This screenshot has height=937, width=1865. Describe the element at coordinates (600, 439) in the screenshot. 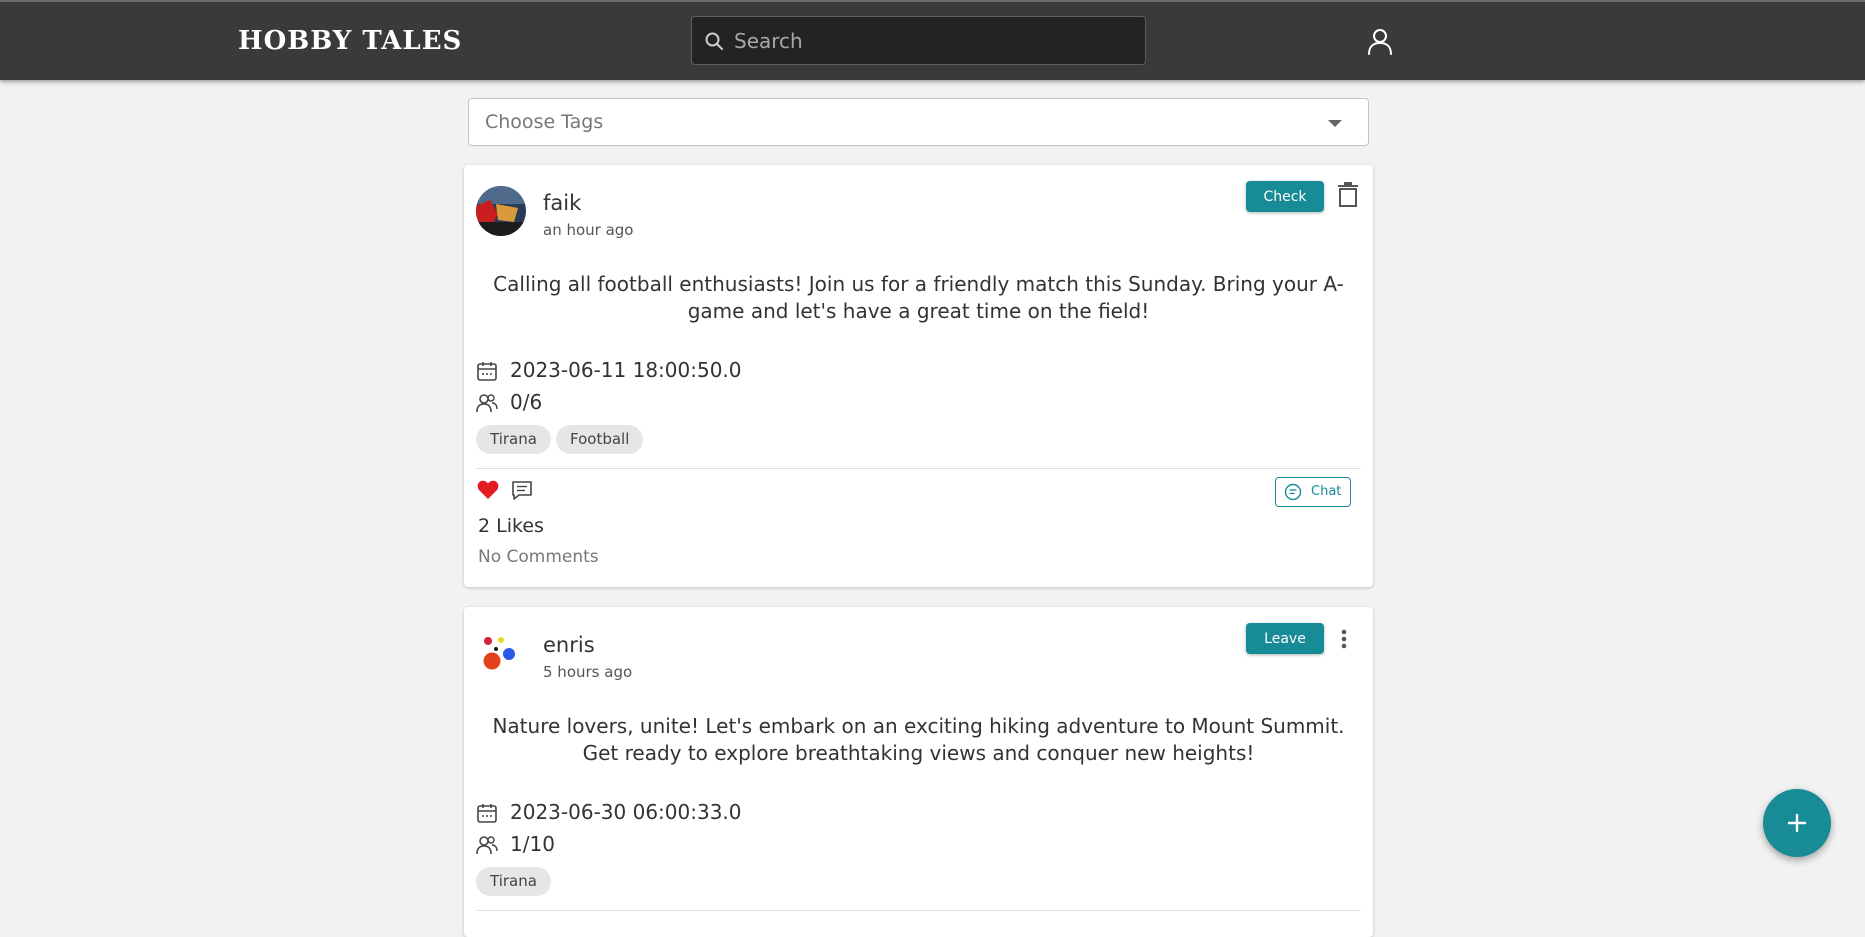

I see `tag-chip: Football` at that location.